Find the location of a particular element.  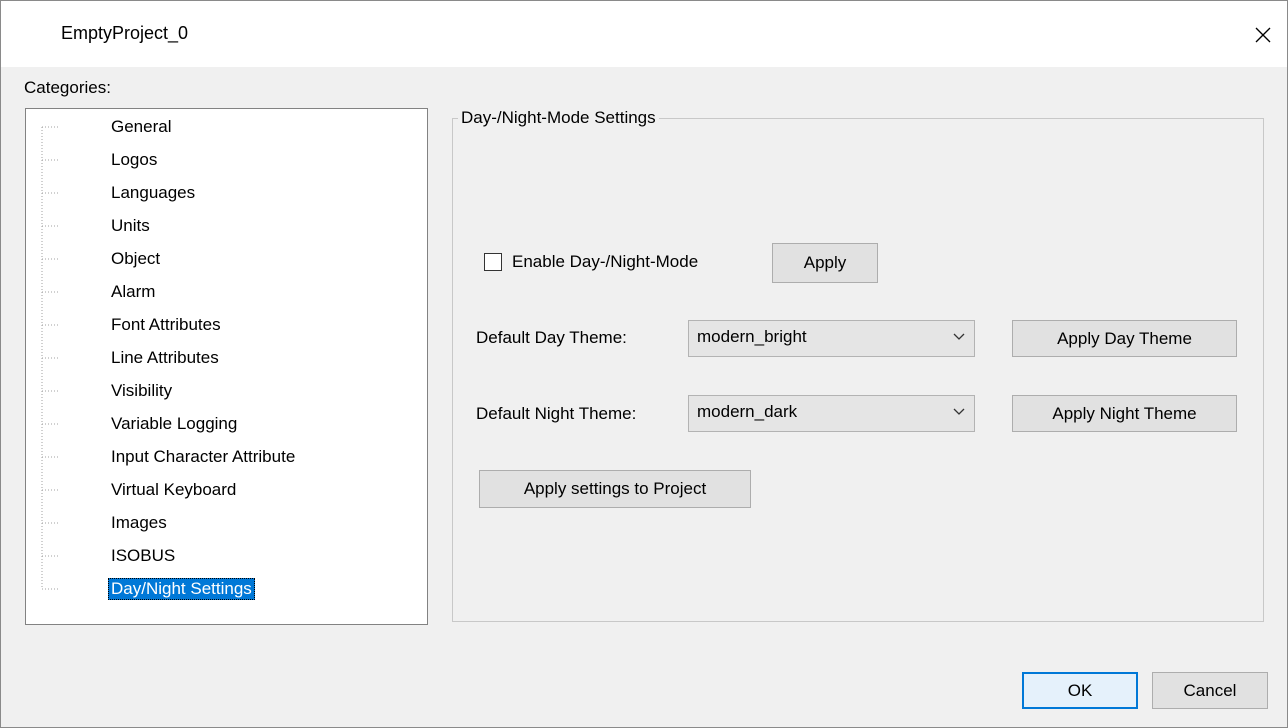

apply-button: Apply is located at coordinates (825, 263).